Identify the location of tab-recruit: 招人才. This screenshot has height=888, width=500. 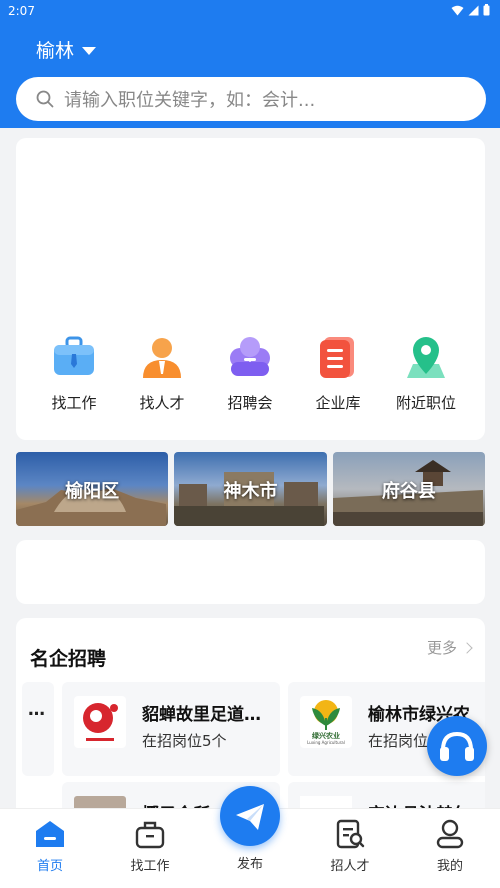
(350, 846).